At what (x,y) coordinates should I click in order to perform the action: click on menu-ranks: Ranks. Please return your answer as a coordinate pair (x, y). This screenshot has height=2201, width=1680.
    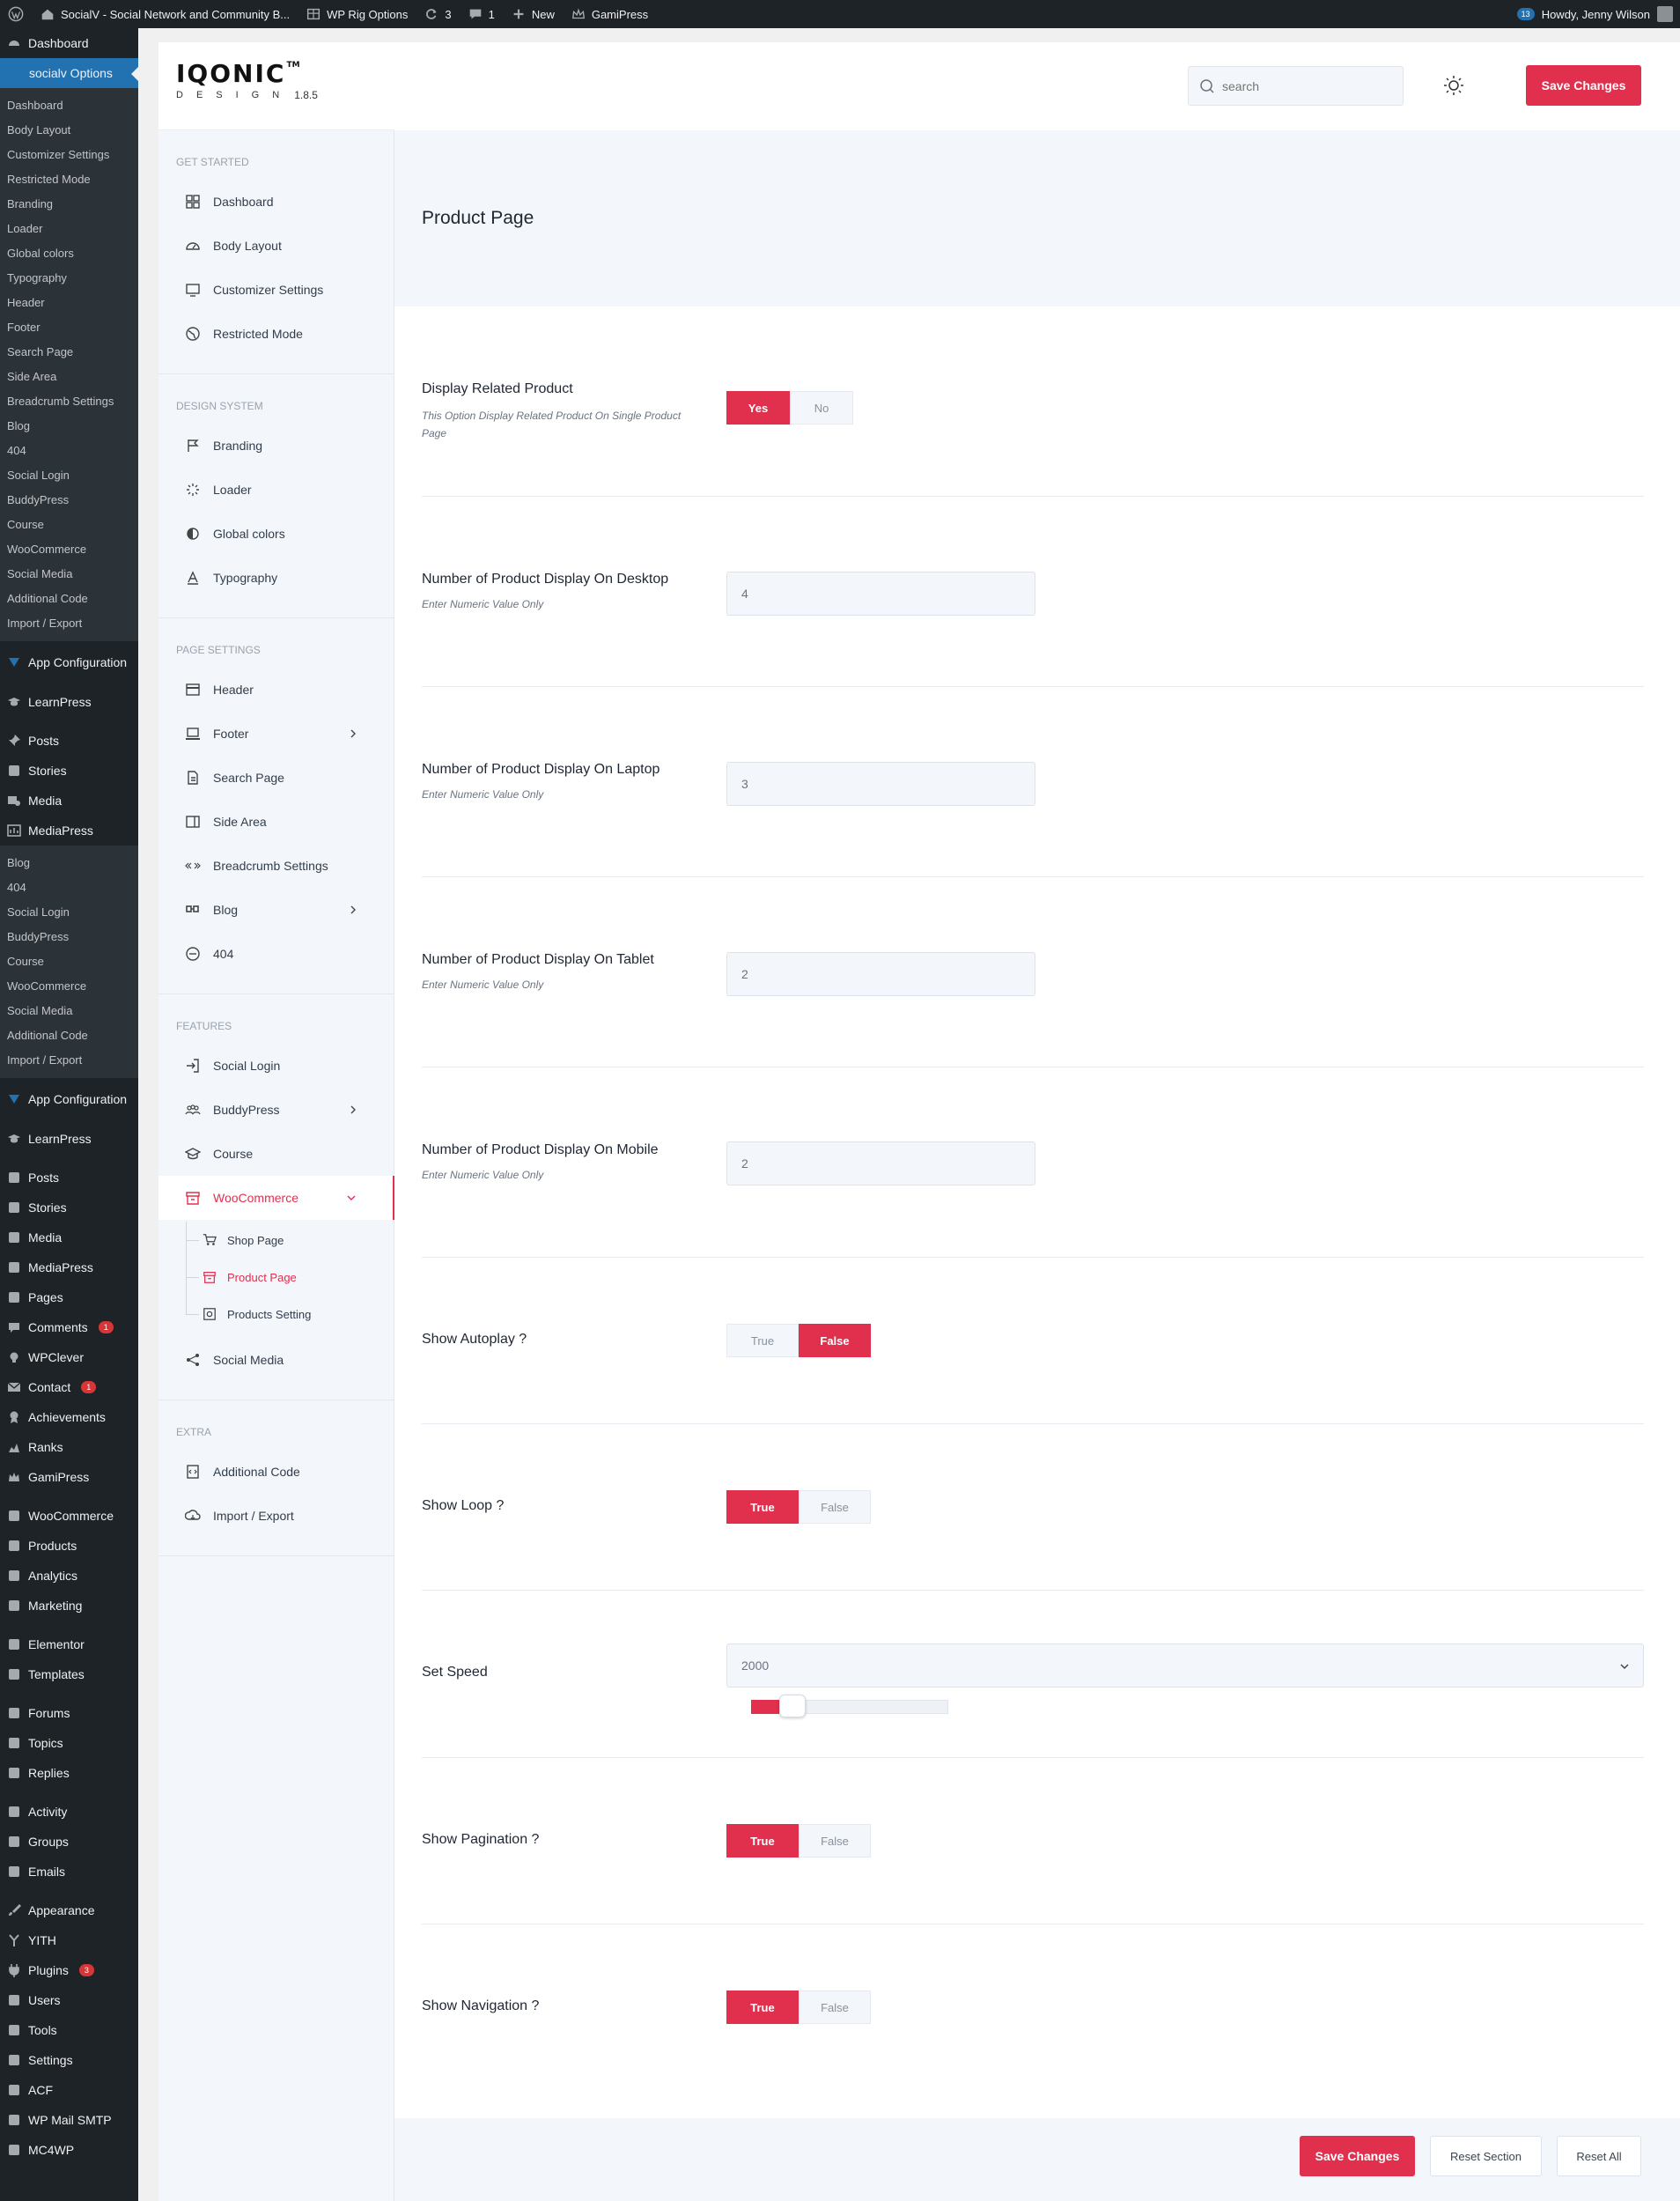
    Looking at the image, I should click on (69, 1447).